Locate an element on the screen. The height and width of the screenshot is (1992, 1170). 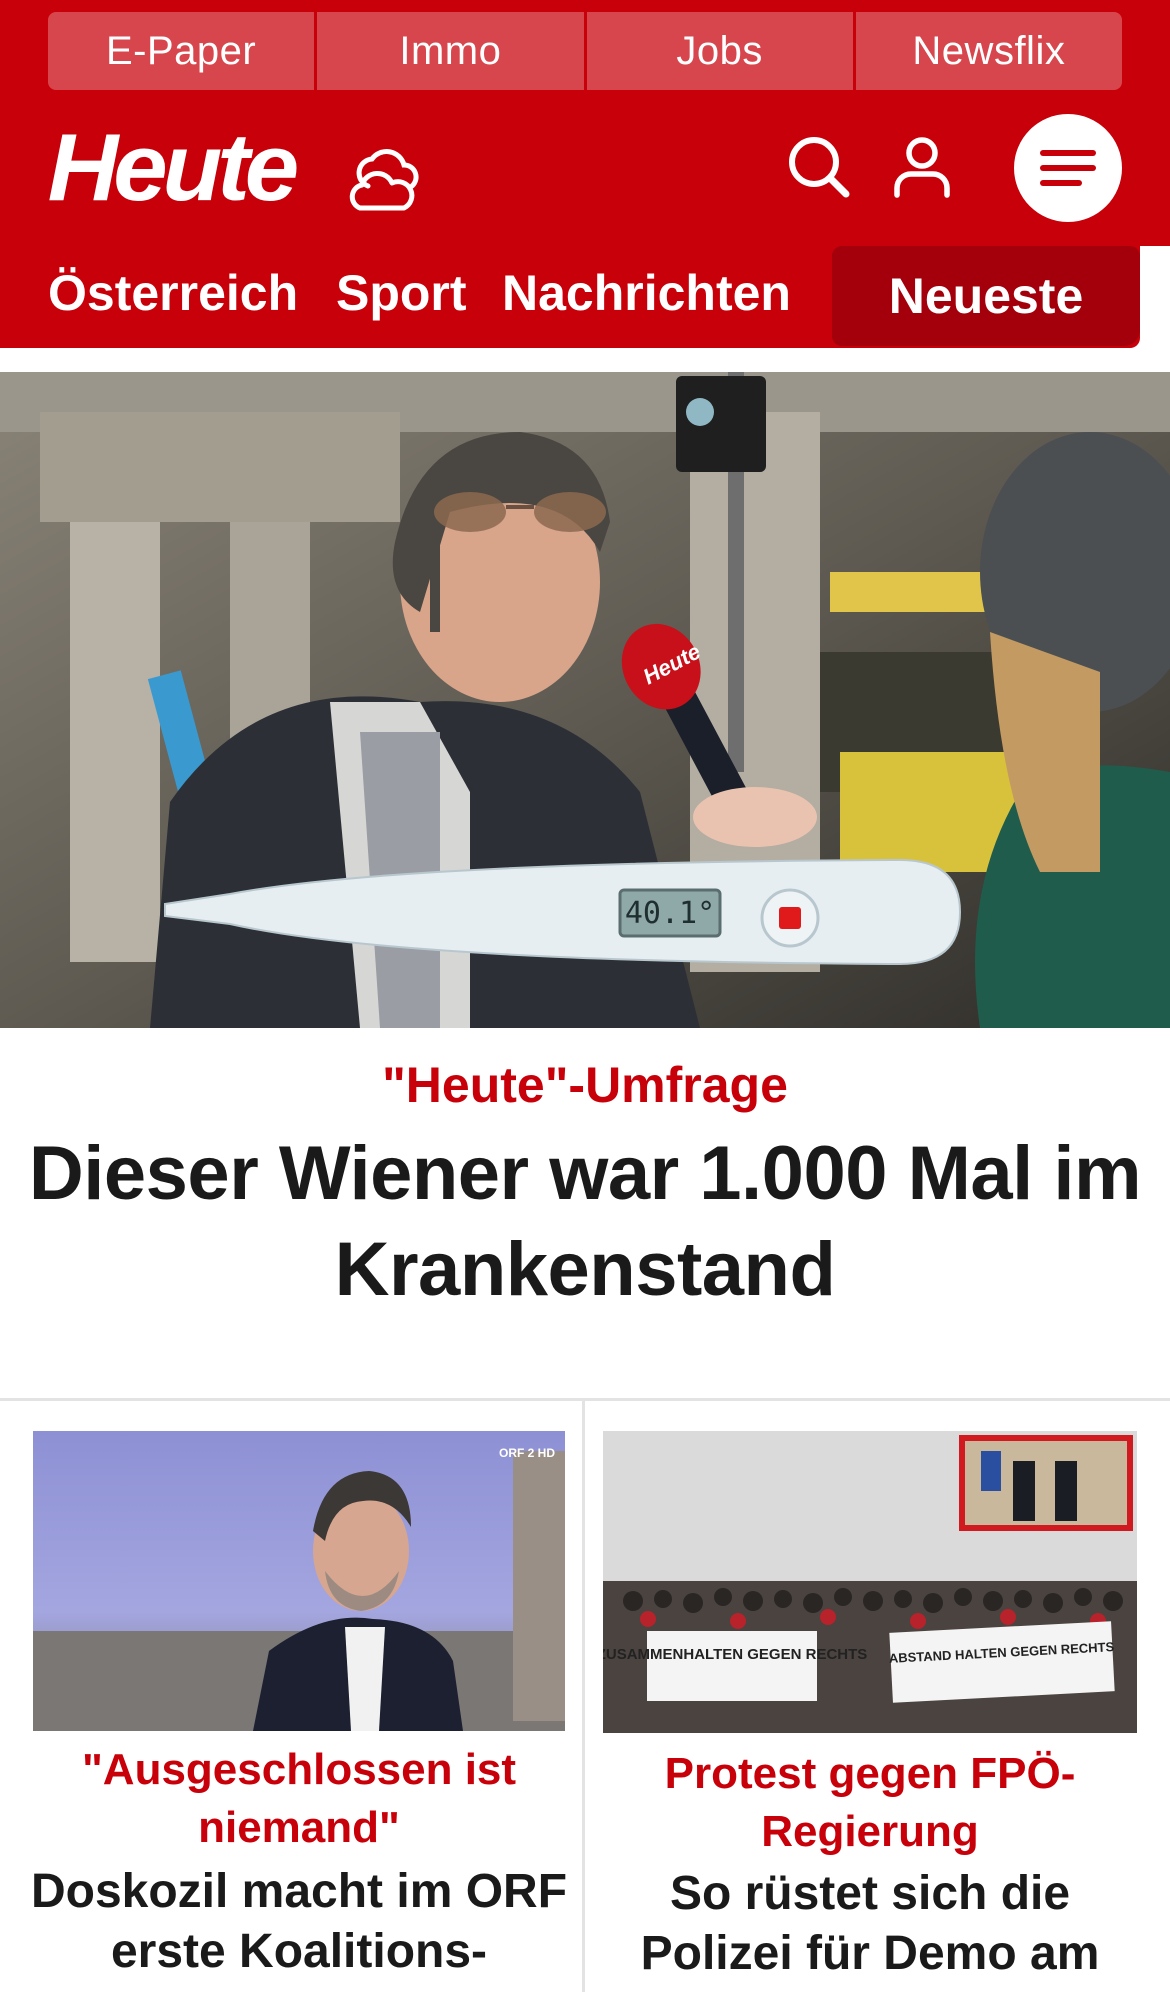
nav-item-nachrichten: Nachrichten is located at coordinates (646, 293).